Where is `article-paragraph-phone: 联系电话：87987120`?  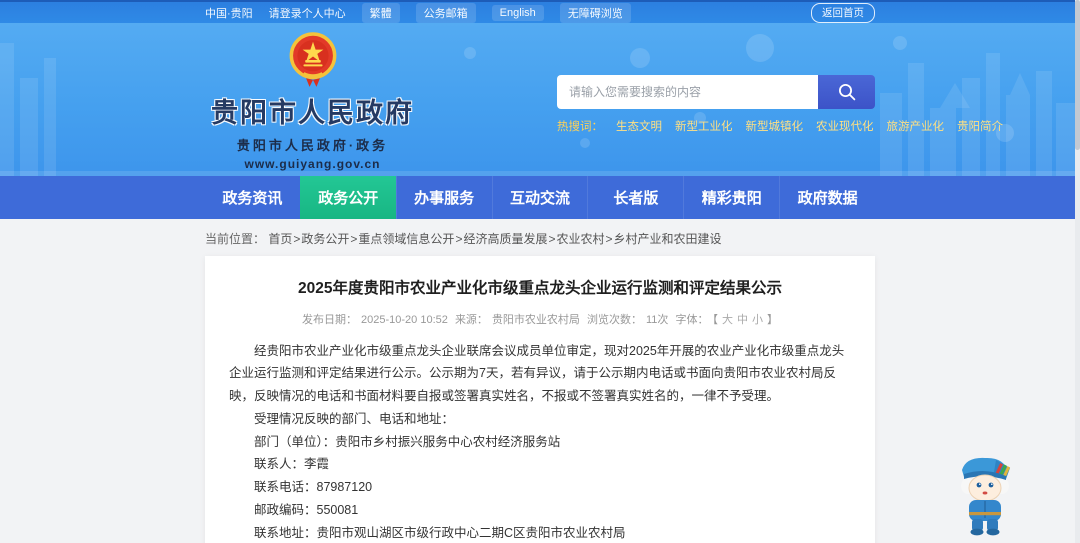
article-paragraph-phone: 联系电话：87987120 is located at coordinates (313, 487).